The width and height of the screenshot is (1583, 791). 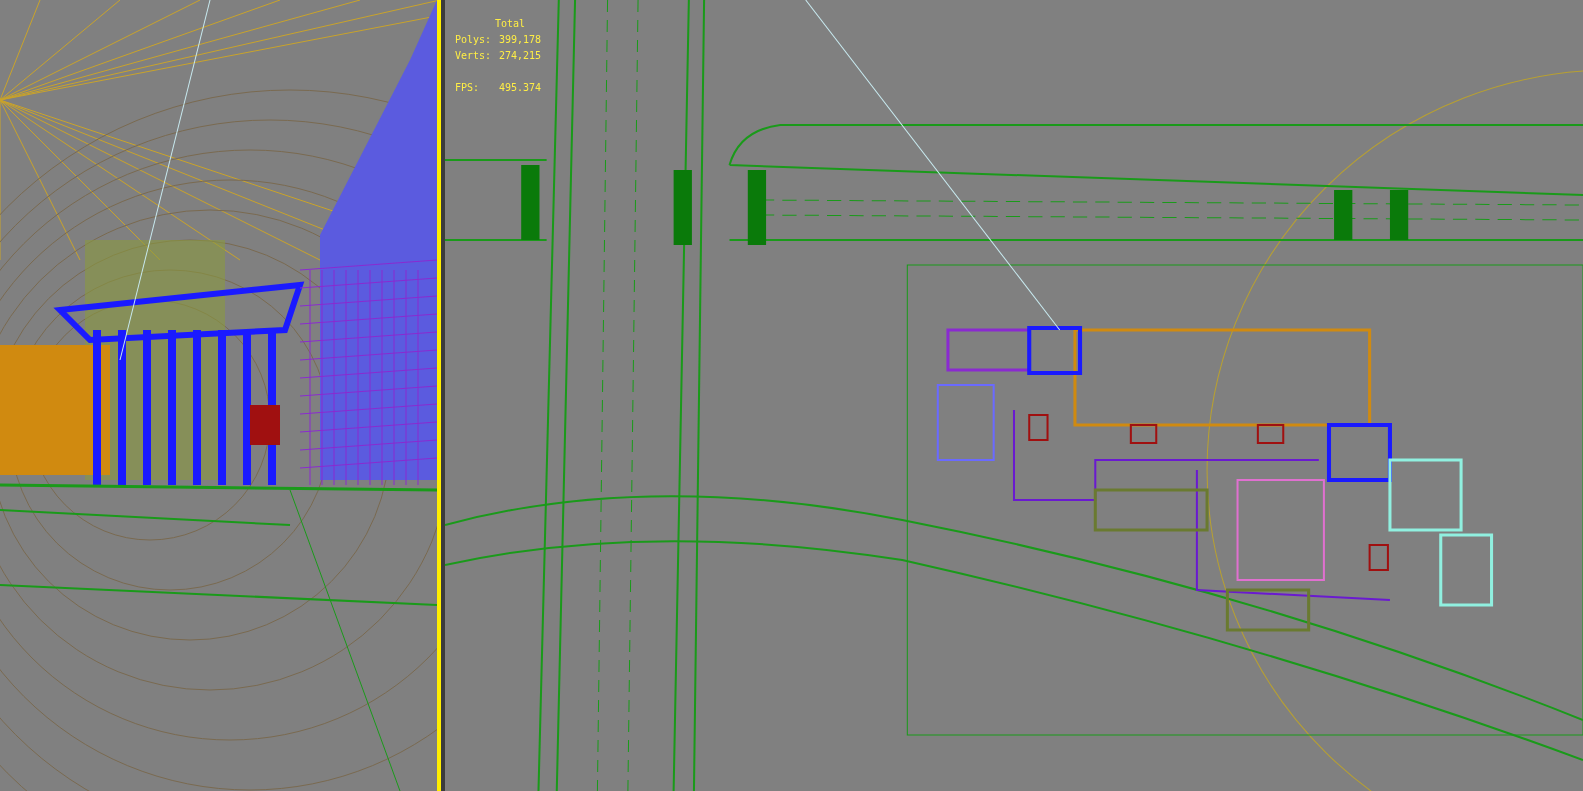 What do you see at coordinates (468, 88) in the screenshot?
I see `stats-label: FPS:` at bounding box center [468, 88].